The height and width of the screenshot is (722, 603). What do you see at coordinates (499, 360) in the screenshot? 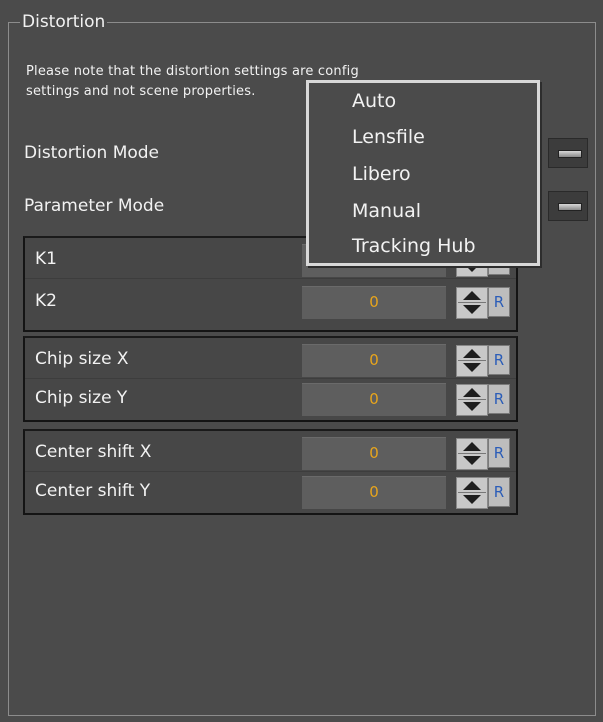
I see `chip-size-x-reset-button: R` at bounding box center [499, 360].